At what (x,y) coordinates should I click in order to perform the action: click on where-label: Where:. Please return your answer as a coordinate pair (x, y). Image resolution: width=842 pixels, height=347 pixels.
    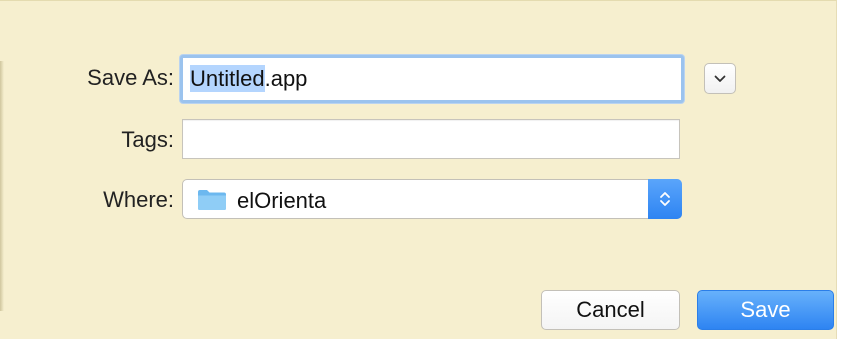
    Looking at the image, I should click on (138, 199).